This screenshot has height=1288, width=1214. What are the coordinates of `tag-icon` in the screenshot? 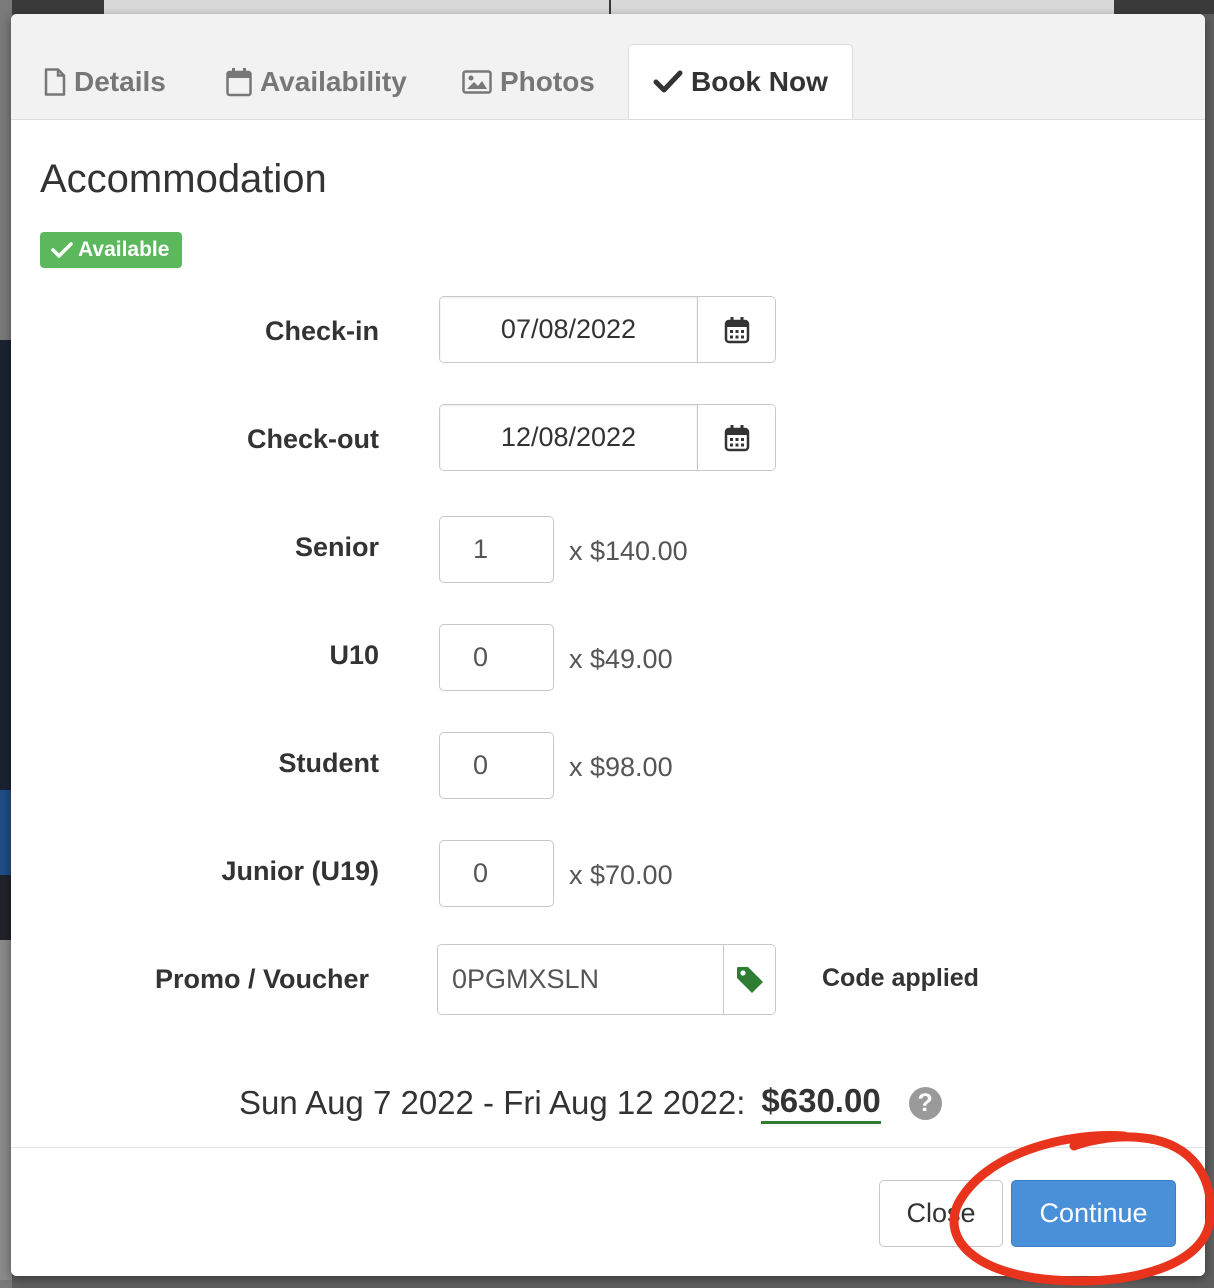 It's located at (749, 979).